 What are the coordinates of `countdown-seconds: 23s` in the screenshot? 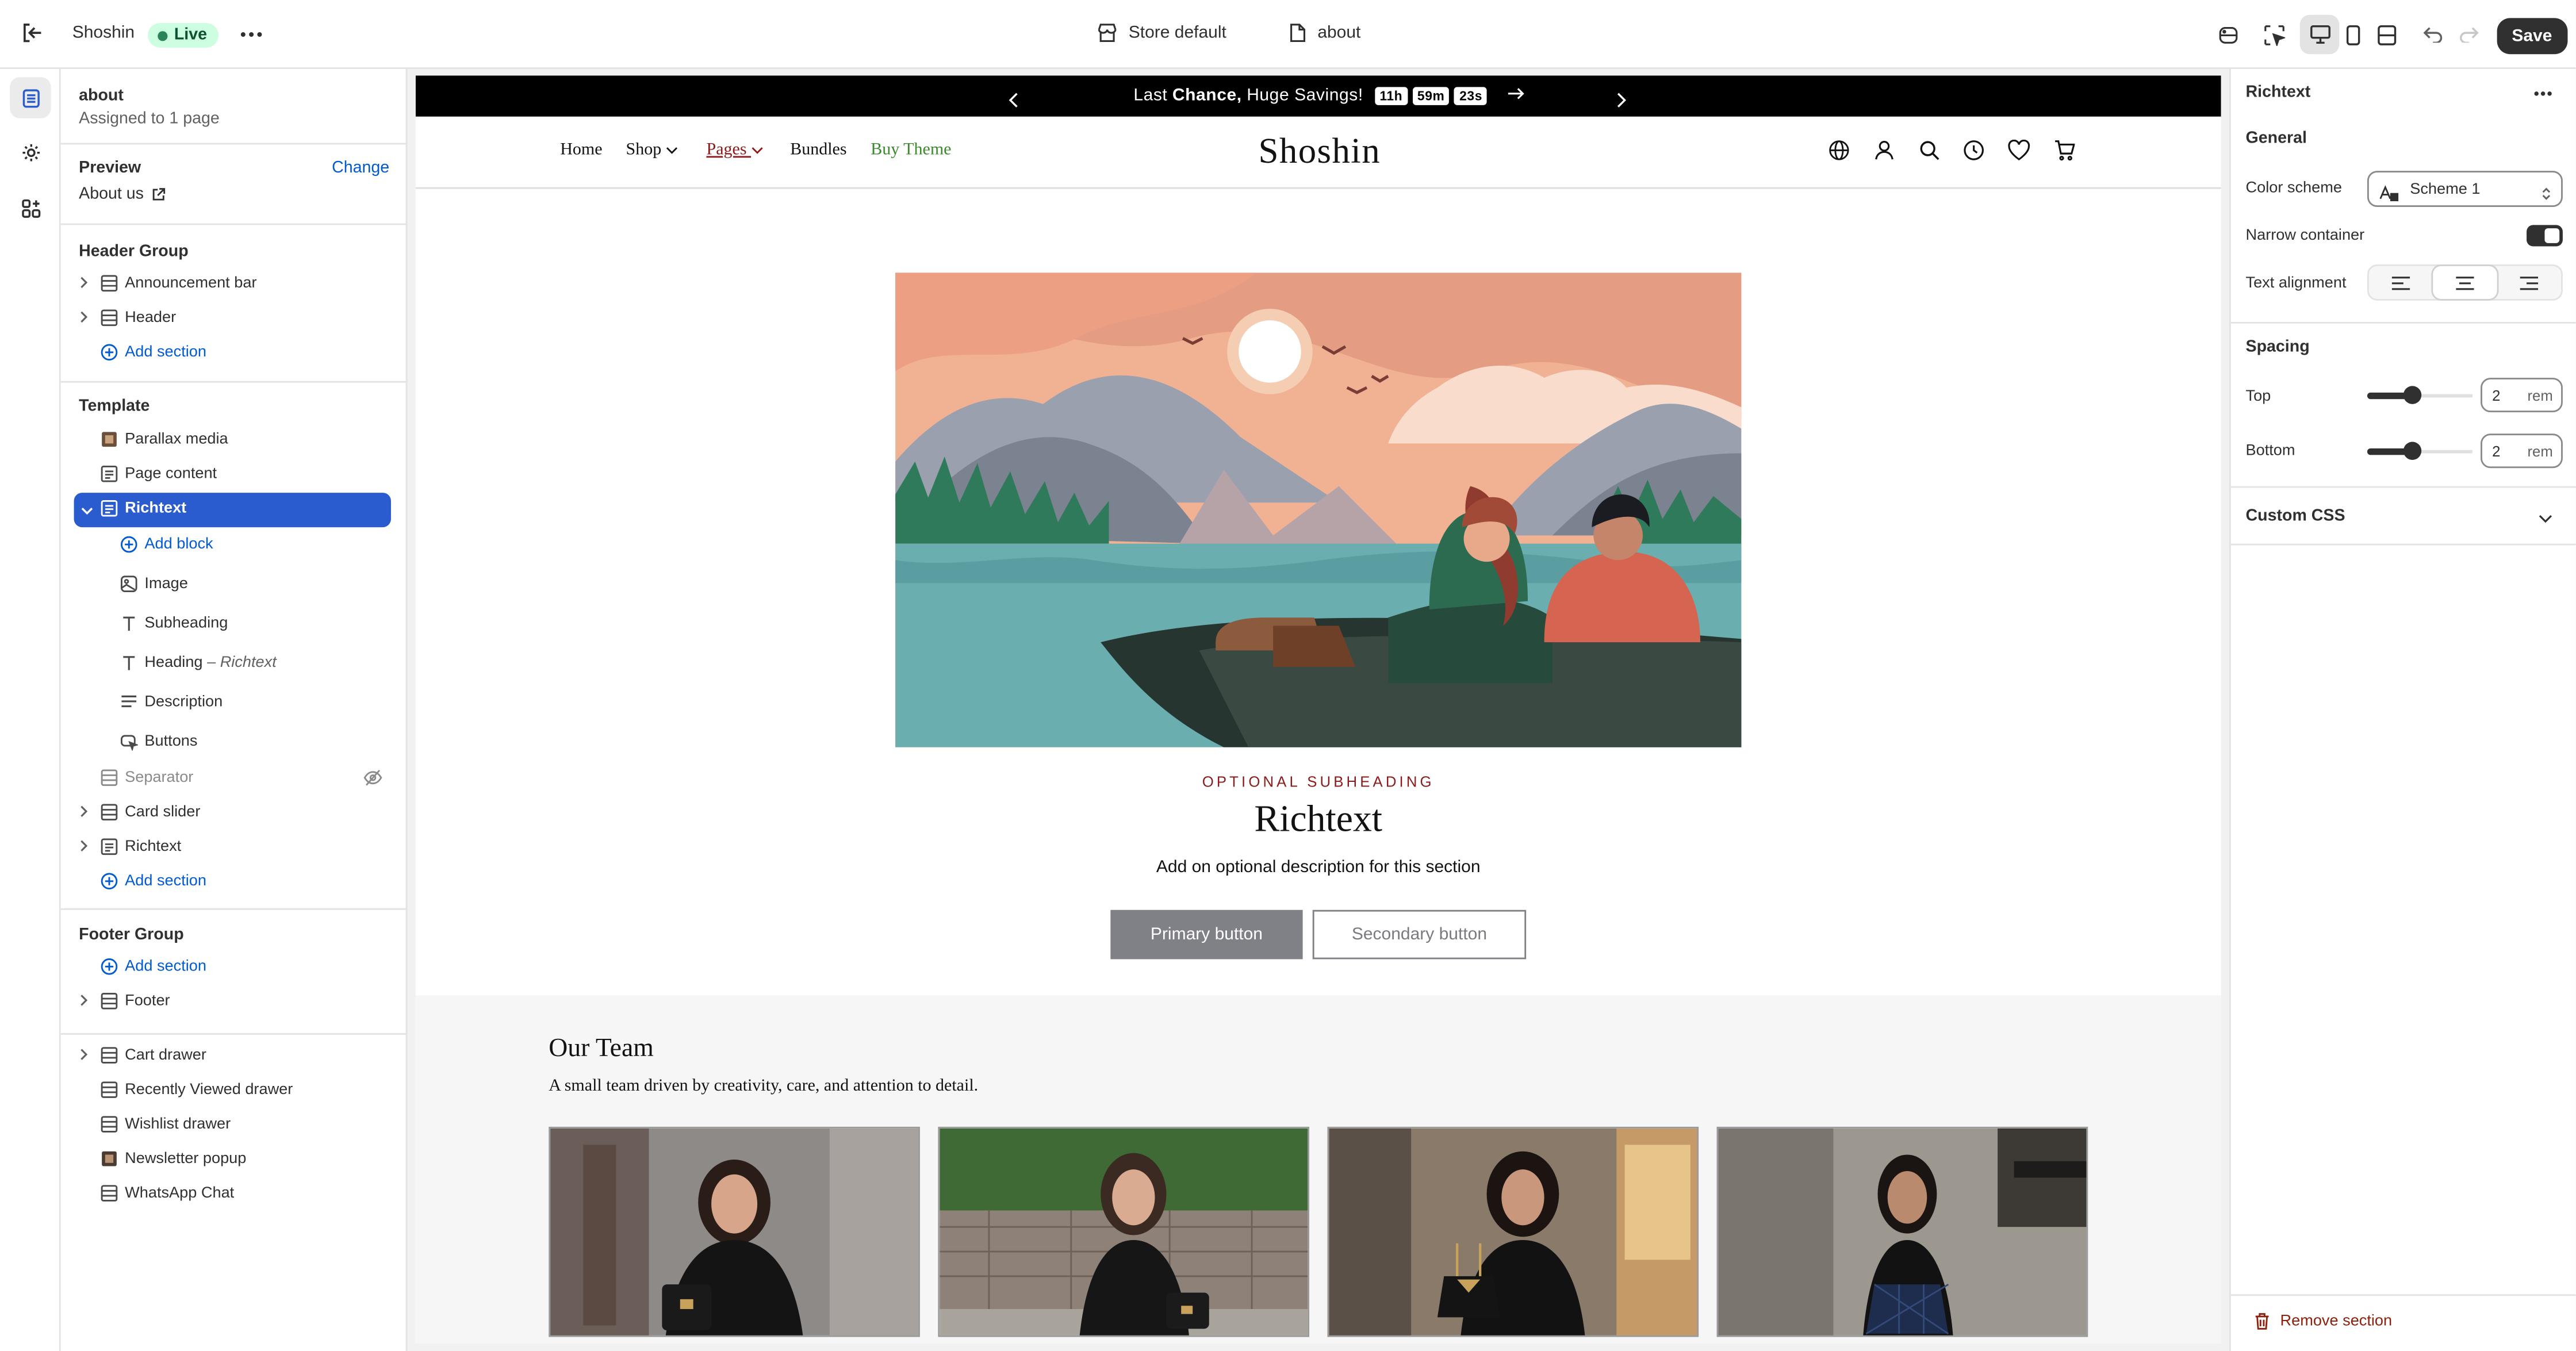 It's located at (1471, 95).